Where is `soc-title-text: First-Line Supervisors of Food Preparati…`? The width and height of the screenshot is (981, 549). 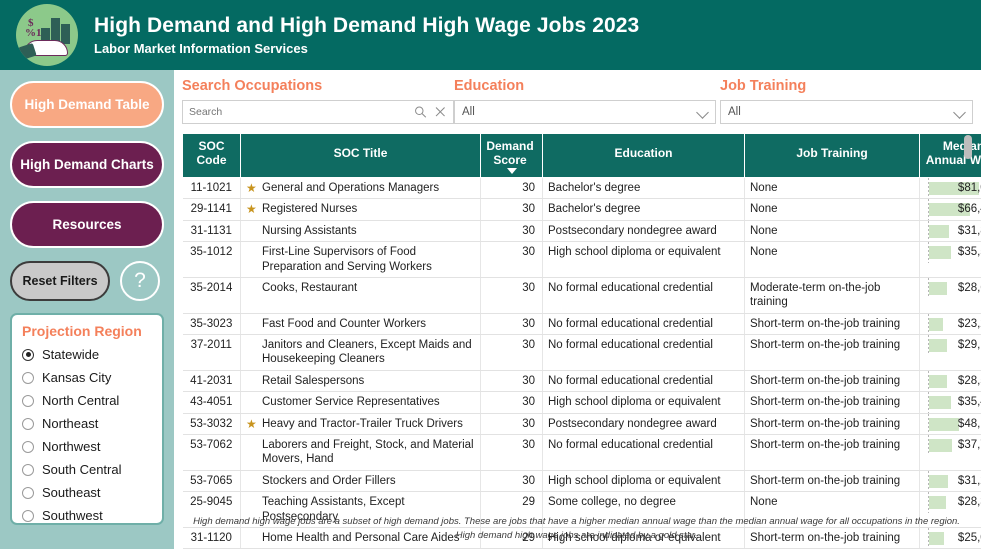
soc-title-text: First-Line Supervisors of Food Preparati… is located at coordinates (347, 259).